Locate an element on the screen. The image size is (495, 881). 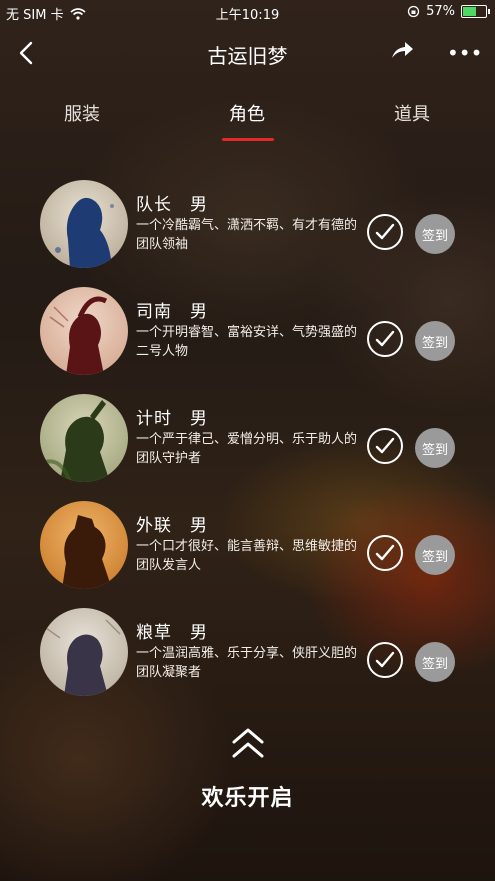
nav-bar: 古运旧梦 ••• is located at coordinates (247, 54).